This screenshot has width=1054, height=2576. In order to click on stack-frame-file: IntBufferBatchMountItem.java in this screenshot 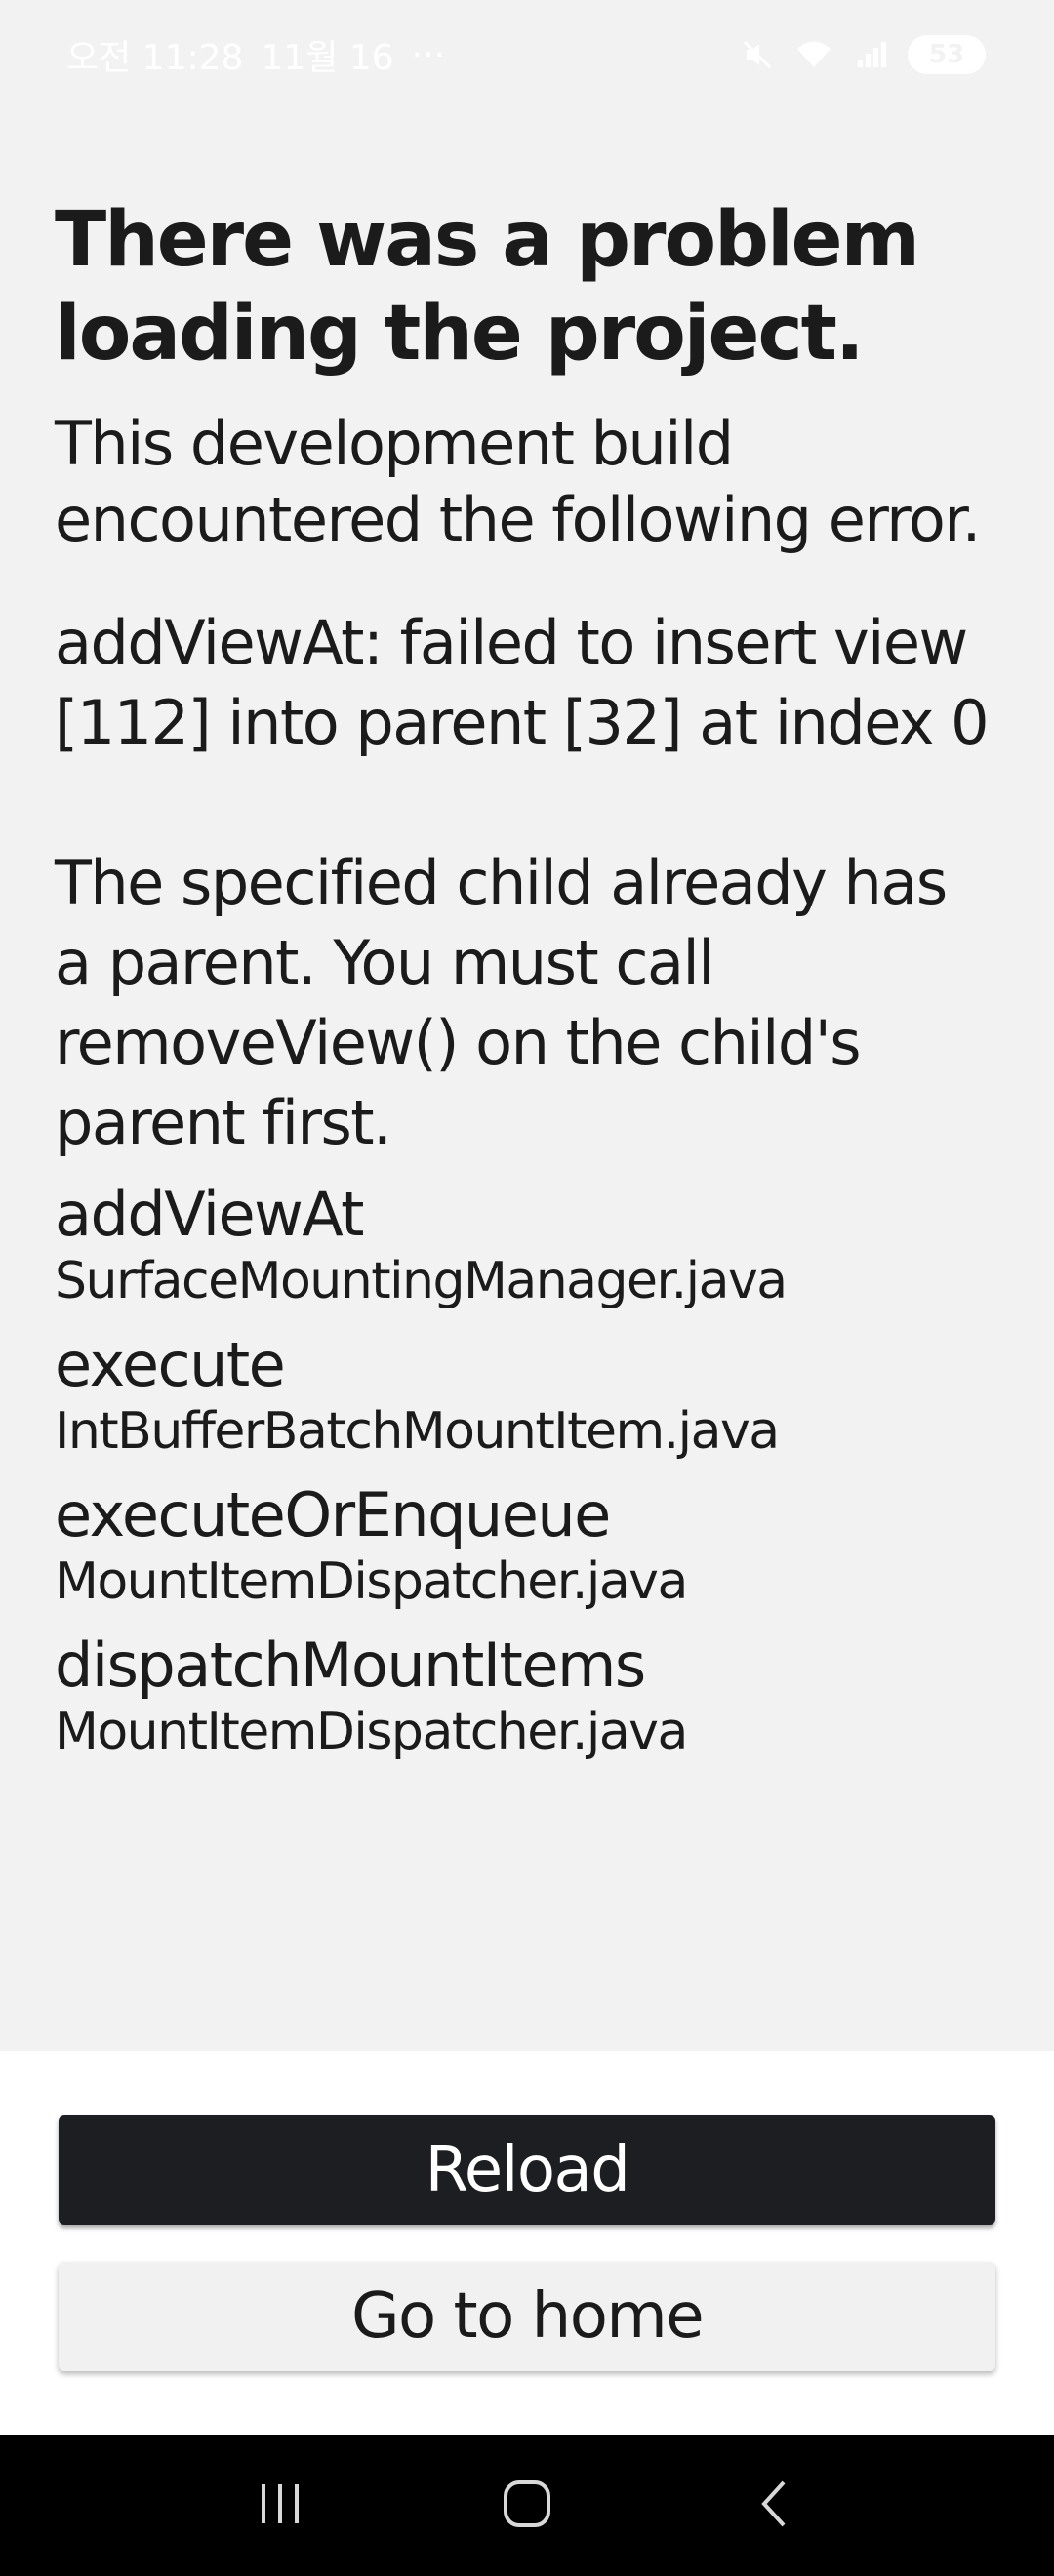, I will do `click(418, 1431)`.